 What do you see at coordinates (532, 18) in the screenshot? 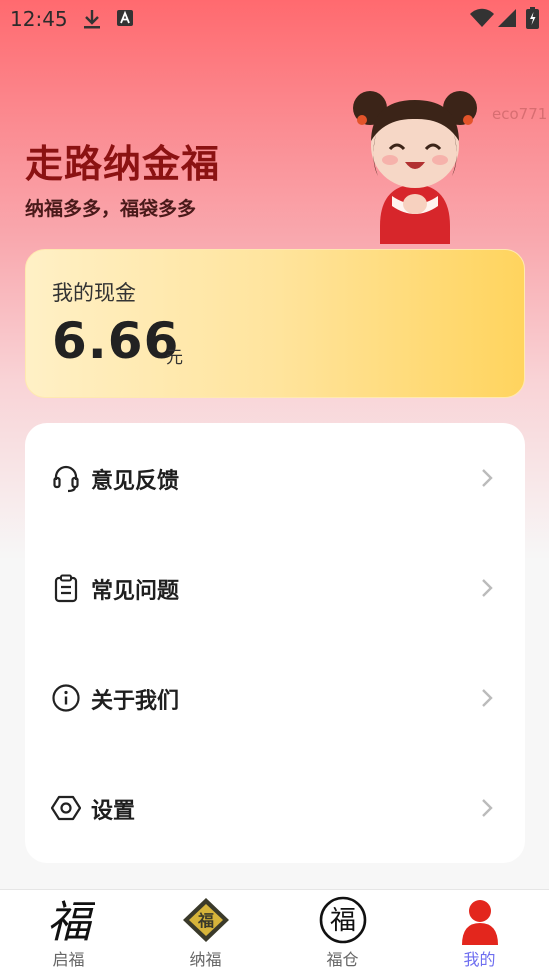
I see `battery-icon` at bounding box center [532, 18].